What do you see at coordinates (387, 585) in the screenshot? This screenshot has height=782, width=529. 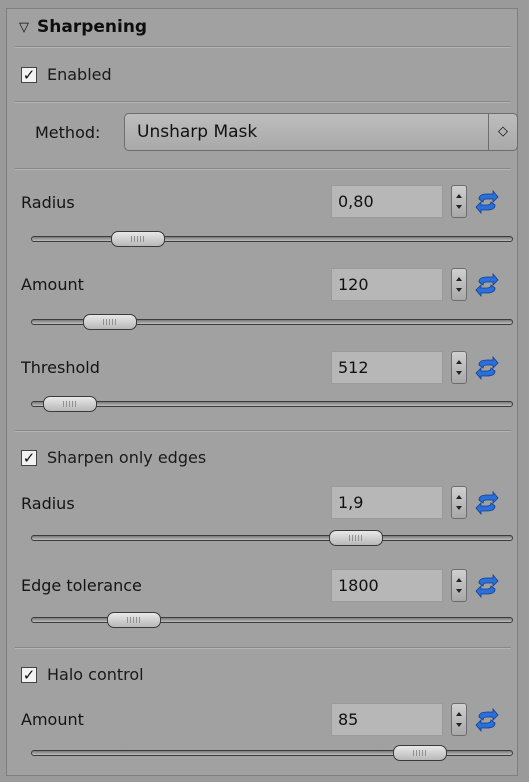 I see `edge-tolerance-input: 1800` at bounding box center [387, 585].